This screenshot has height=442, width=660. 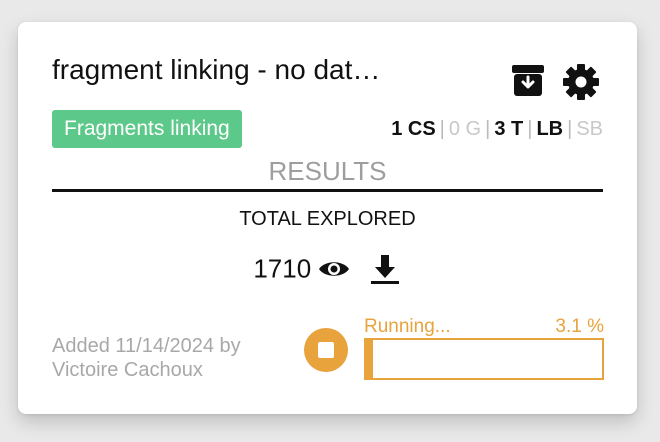 I want to click on flag-item: 3 T, so click(x=509, y=129).